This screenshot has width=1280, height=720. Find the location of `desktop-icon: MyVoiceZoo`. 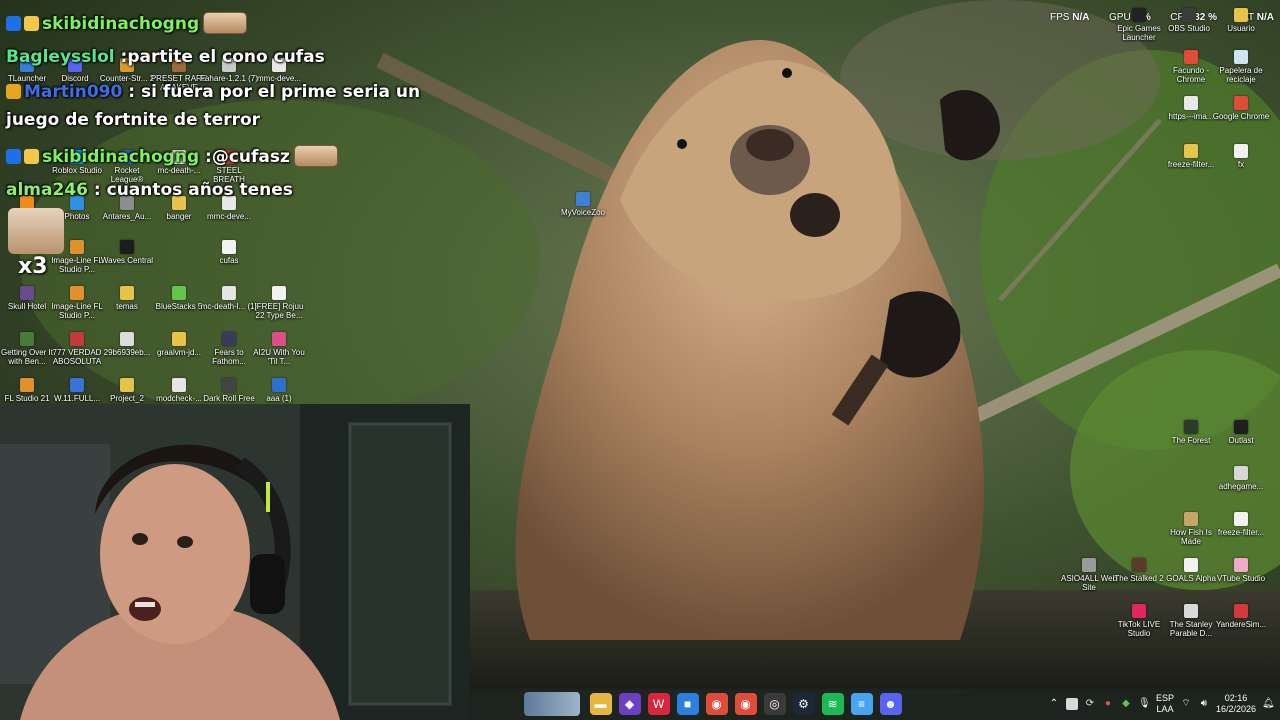

desktop-icon: MyVoiceZoo is located at coordinates (583, 204).